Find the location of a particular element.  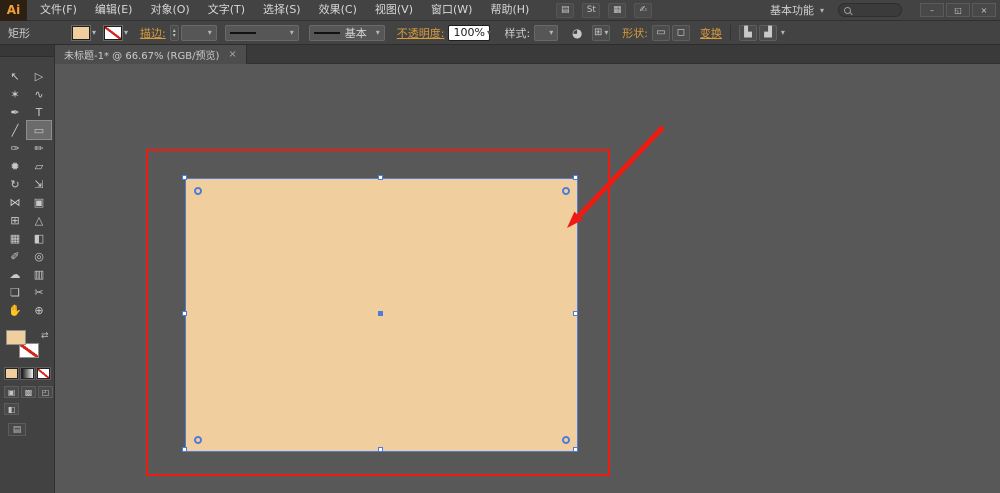

selection-tool: ↖ is located at coordinates (15, 76).